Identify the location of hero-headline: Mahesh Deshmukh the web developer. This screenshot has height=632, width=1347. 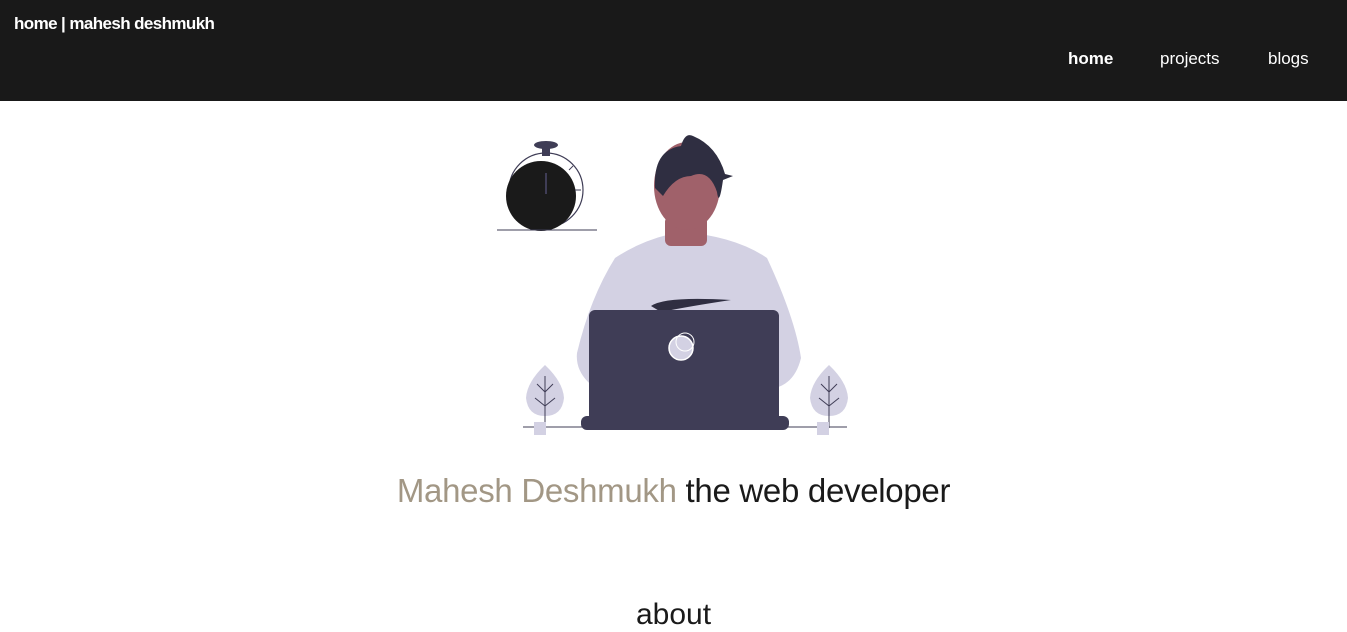
(673, 491).